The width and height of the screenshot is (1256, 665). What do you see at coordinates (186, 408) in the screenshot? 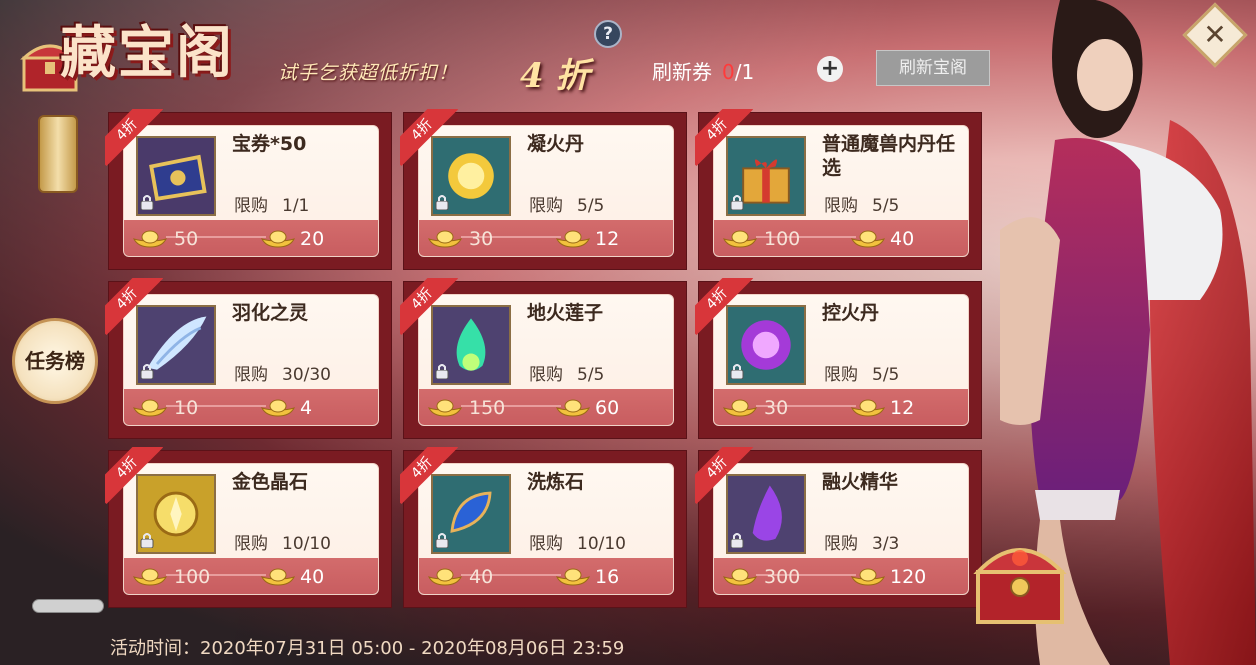
I see `original-price: 10` at bounding box center [186, 408].